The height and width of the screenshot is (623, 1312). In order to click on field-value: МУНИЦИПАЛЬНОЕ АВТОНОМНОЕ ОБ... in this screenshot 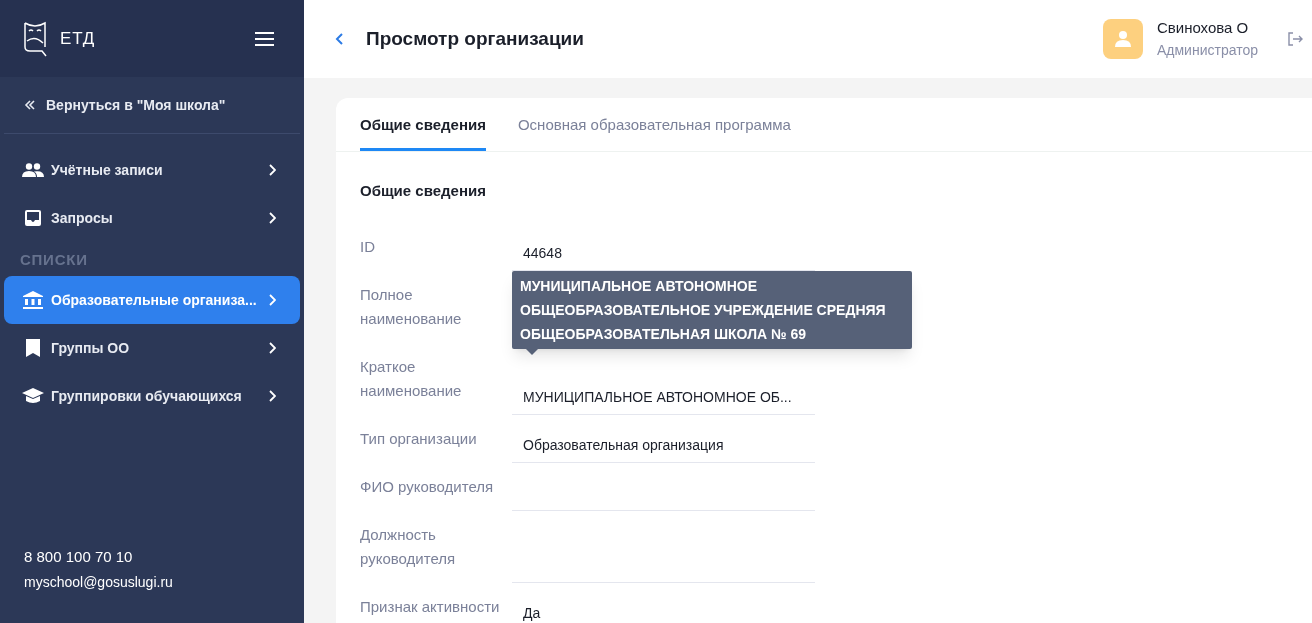, I will do `click(663, 399)`.